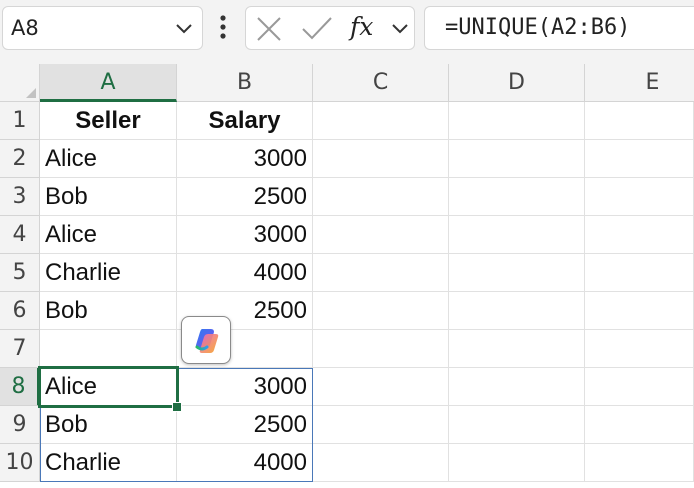 This screenshot has width=694, height=488. What do you see at coordinates (381, 235) in the screenshot?
I see `cell-c4` at bounding box center [381, 235].